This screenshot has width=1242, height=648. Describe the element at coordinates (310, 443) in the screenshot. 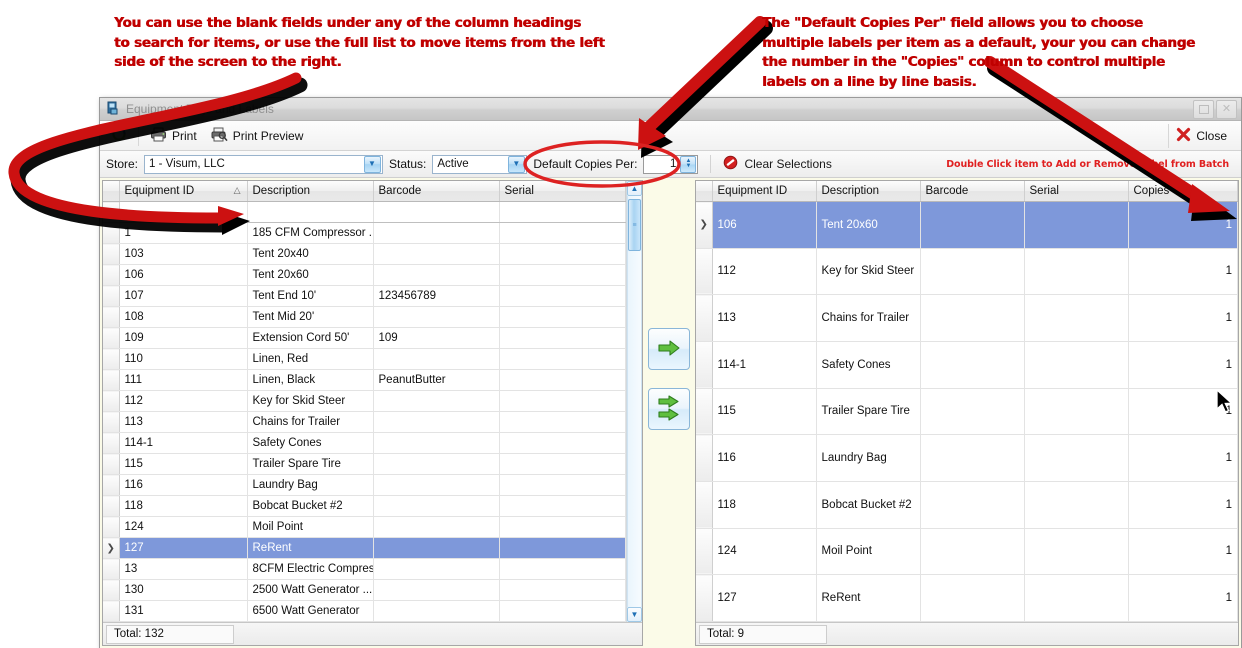

I see `cell-description: Safety Cones` at that location.